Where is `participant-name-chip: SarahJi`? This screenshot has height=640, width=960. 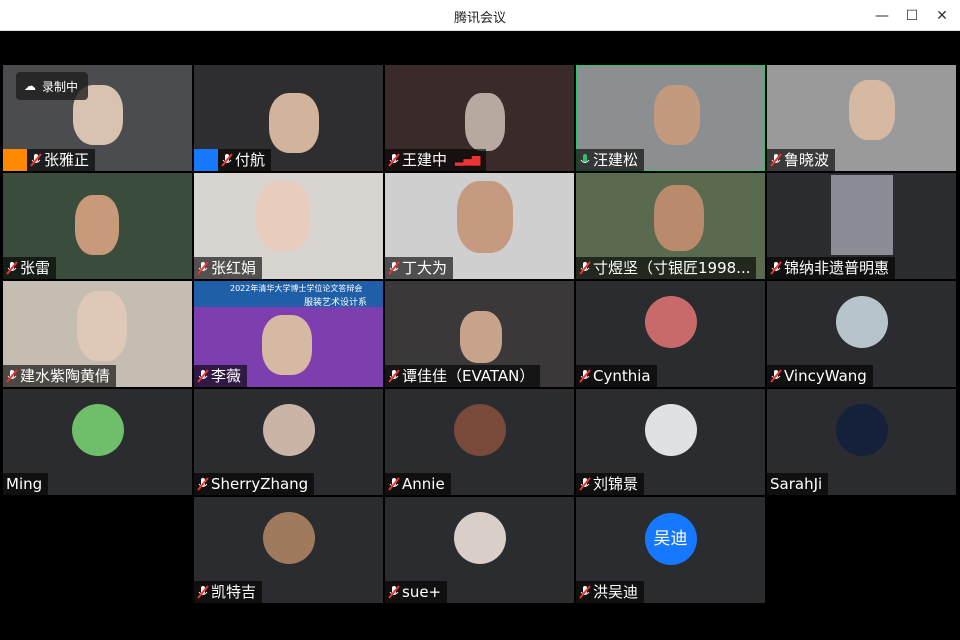
participant-name-chip: SarahJi is located at coordinates (798, 484).